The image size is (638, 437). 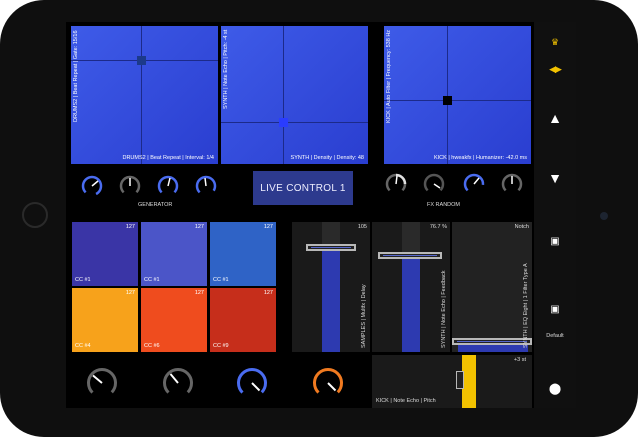 I want to click on pad-bottom-label: SYNTH | Density | Density: 48, so click(x=327, y=158).